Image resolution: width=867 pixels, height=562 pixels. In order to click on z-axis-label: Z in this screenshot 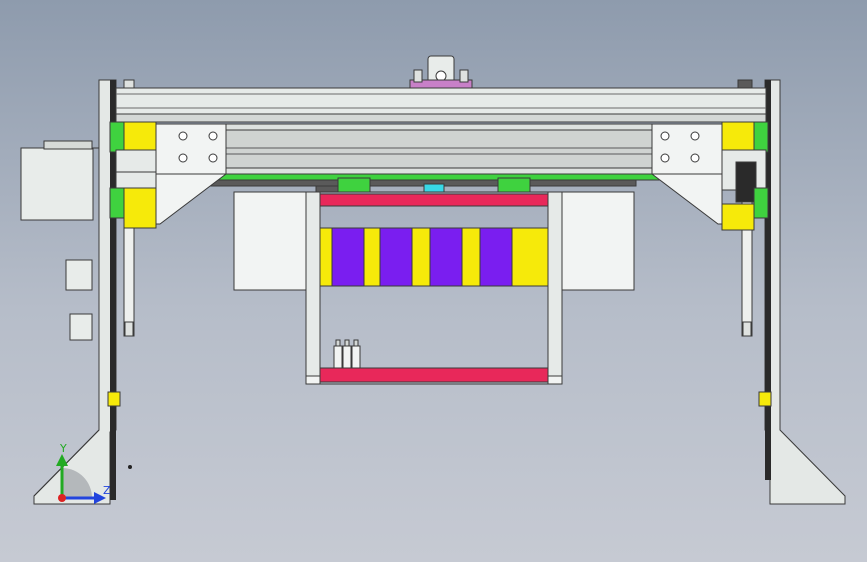, I will do `click(107, 490)`.